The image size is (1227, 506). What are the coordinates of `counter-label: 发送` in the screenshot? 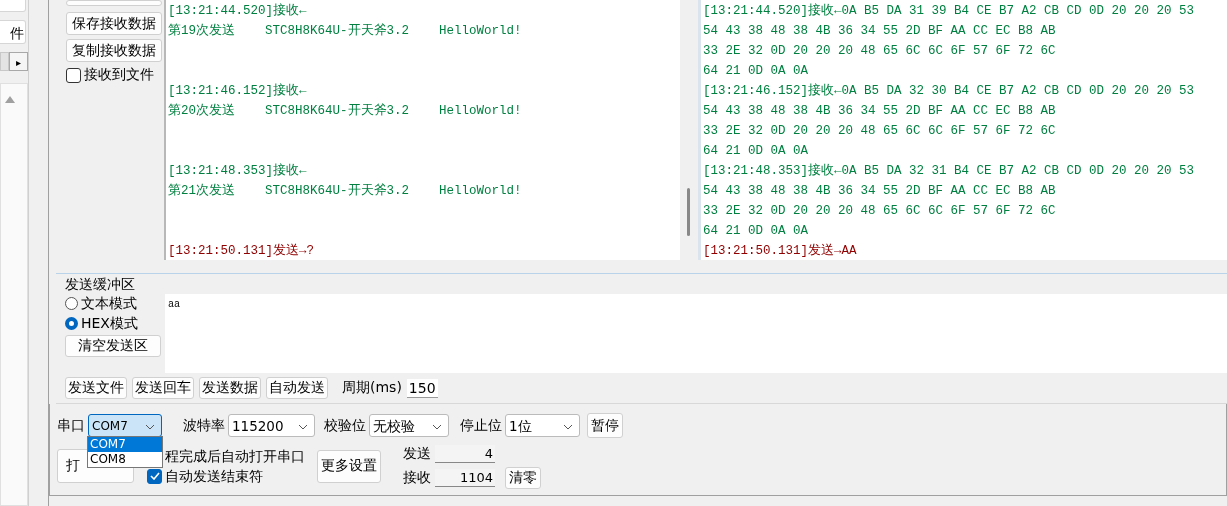 It's located at (417, 454).